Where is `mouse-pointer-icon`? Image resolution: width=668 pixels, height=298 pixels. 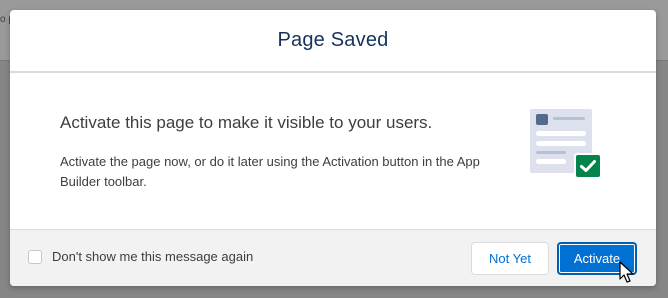
mouse-pointer-icon is located at coordinates (626, 272).